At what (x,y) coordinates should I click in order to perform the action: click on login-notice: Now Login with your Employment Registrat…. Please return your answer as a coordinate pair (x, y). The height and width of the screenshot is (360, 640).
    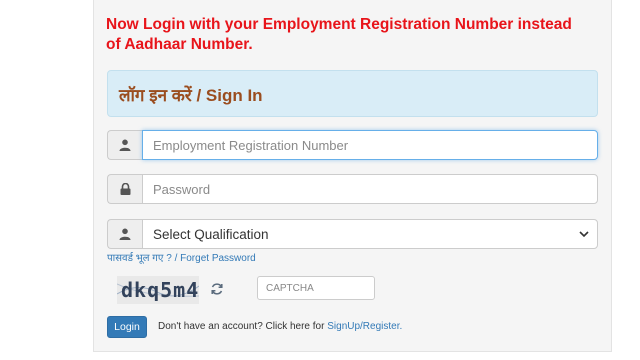
    Looking at the image, I should click on (339, 34).